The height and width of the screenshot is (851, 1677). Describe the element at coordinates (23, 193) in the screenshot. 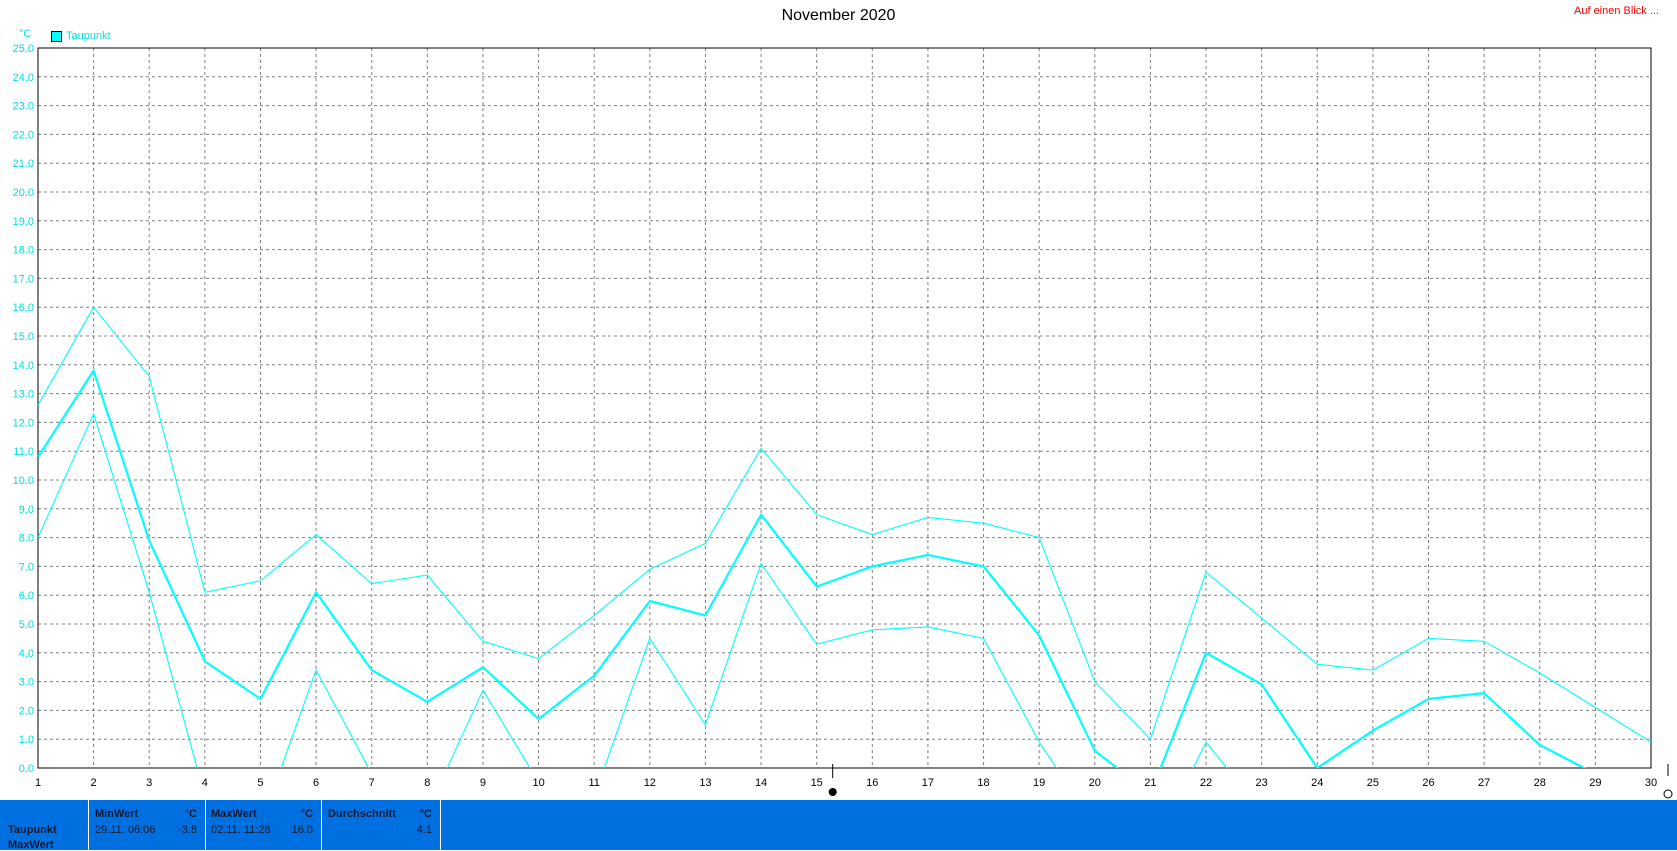

I see `y-tick-label: 20.0` at that location.